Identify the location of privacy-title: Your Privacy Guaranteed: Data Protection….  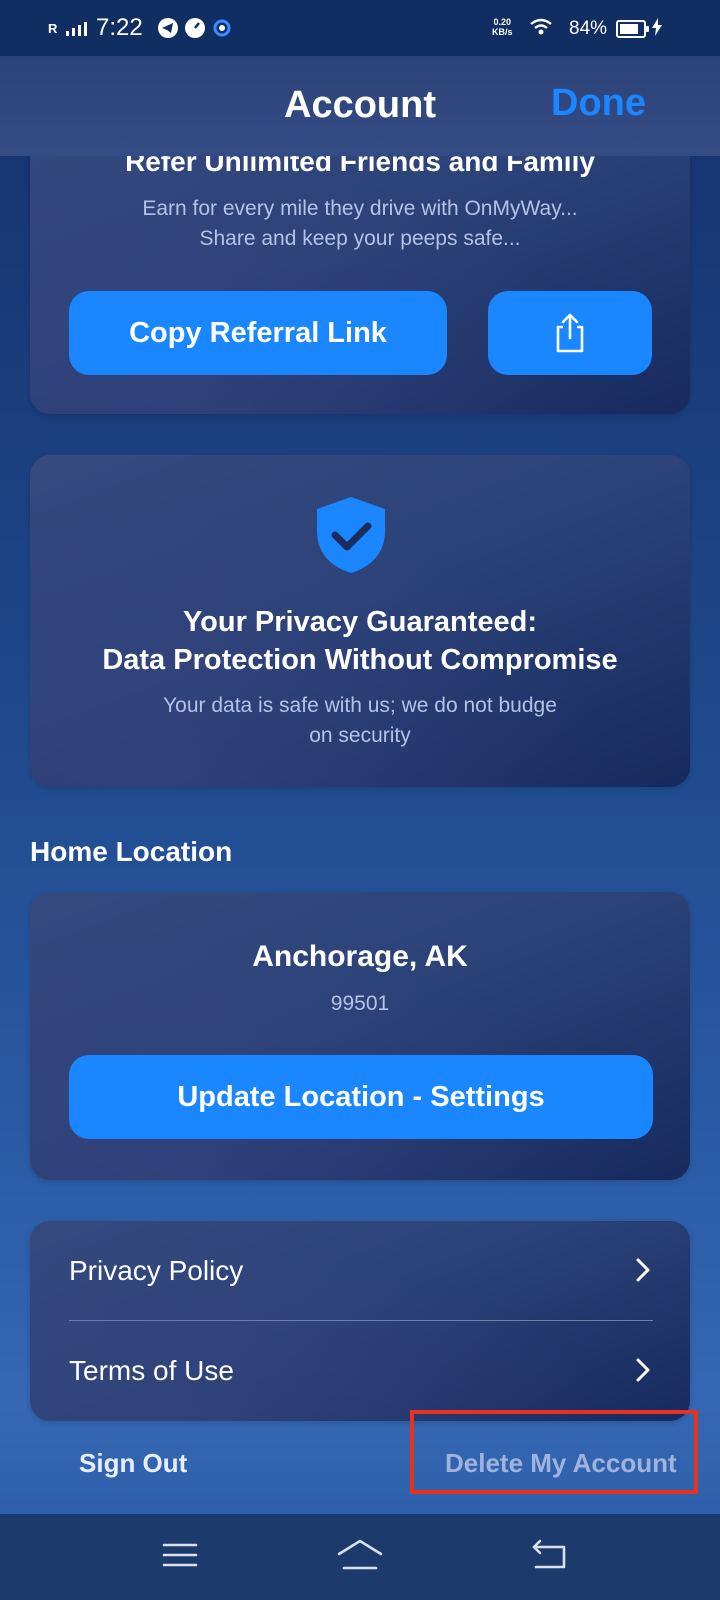
(360, 641).